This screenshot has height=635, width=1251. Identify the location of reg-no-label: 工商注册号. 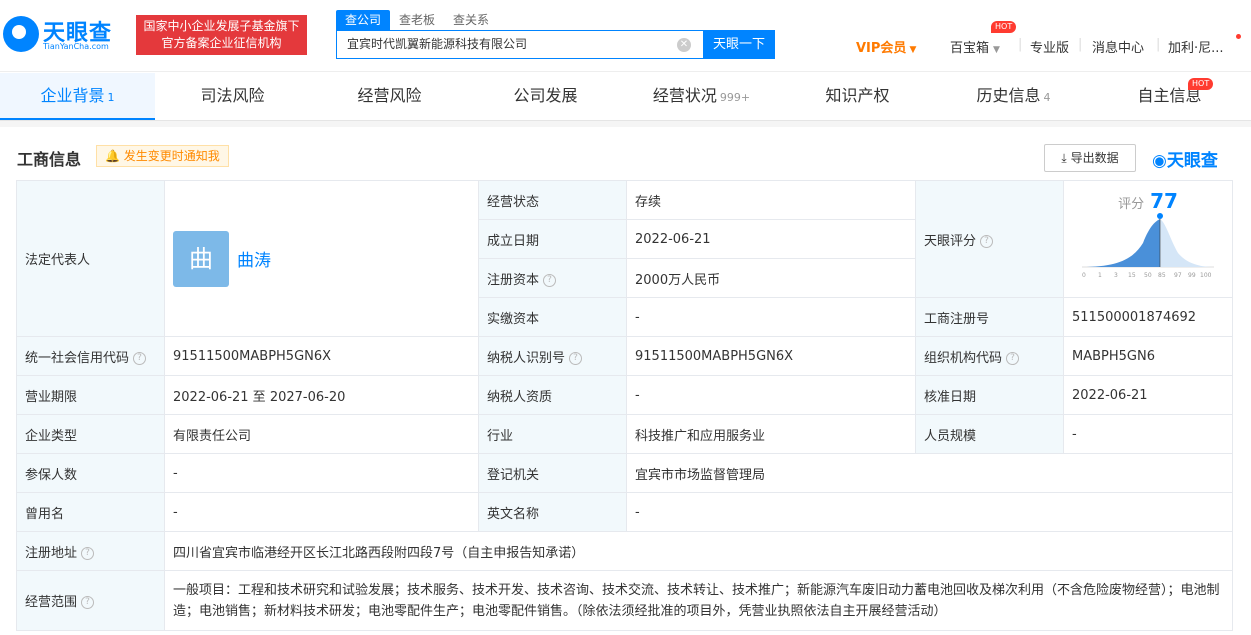
(989, 317).